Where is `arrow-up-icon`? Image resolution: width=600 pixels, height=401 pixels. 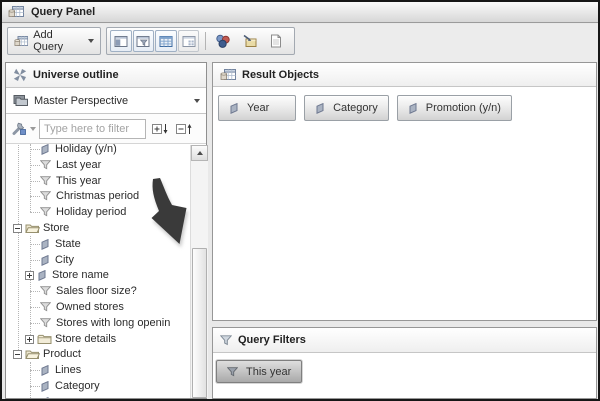
arrow-up-icon is located at coordinates (199, 153).